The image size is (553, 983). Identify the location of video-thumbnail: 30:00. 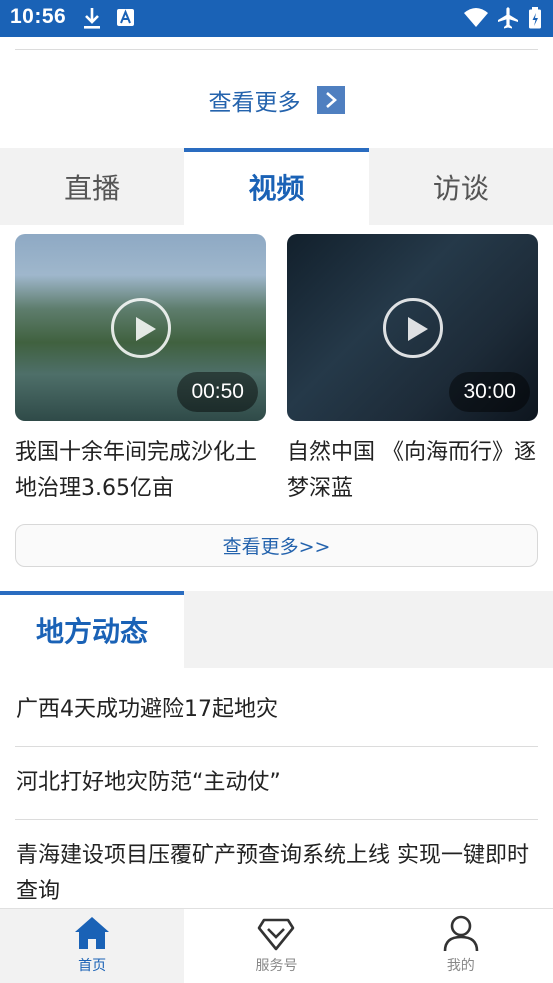
(412, 327).